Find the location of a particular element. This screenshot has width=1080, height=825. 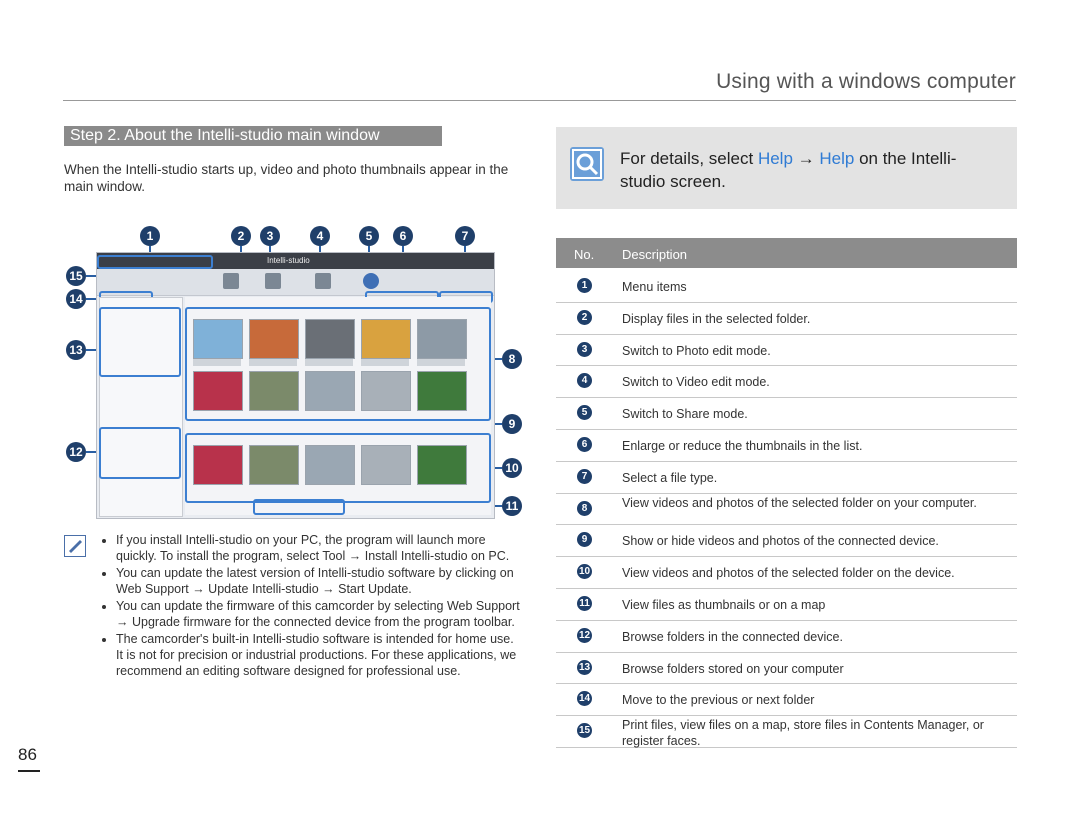

movie-edit-icon is located at coordinates (323, 281).